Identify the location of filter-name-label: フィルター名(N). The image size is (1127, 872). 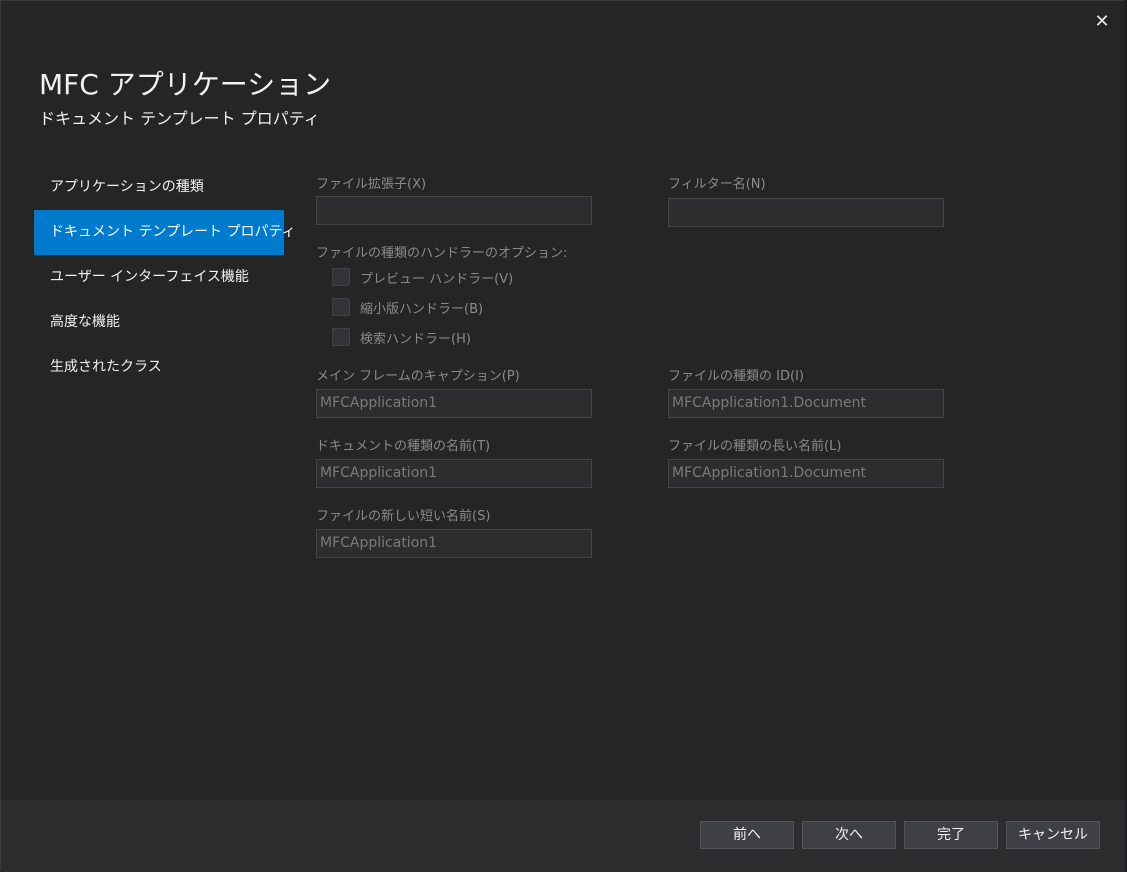
(717, 184).